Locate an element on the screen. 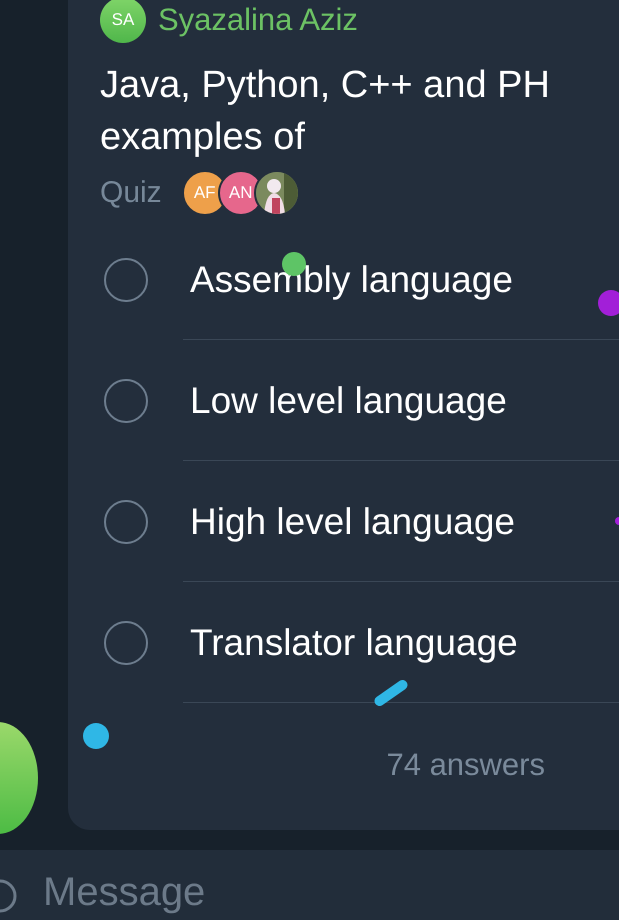 The width and height of the screenshot is (619, 920). quiz-question: Java, Python, C++ and PH examples of is located at coordinates (325, 111).